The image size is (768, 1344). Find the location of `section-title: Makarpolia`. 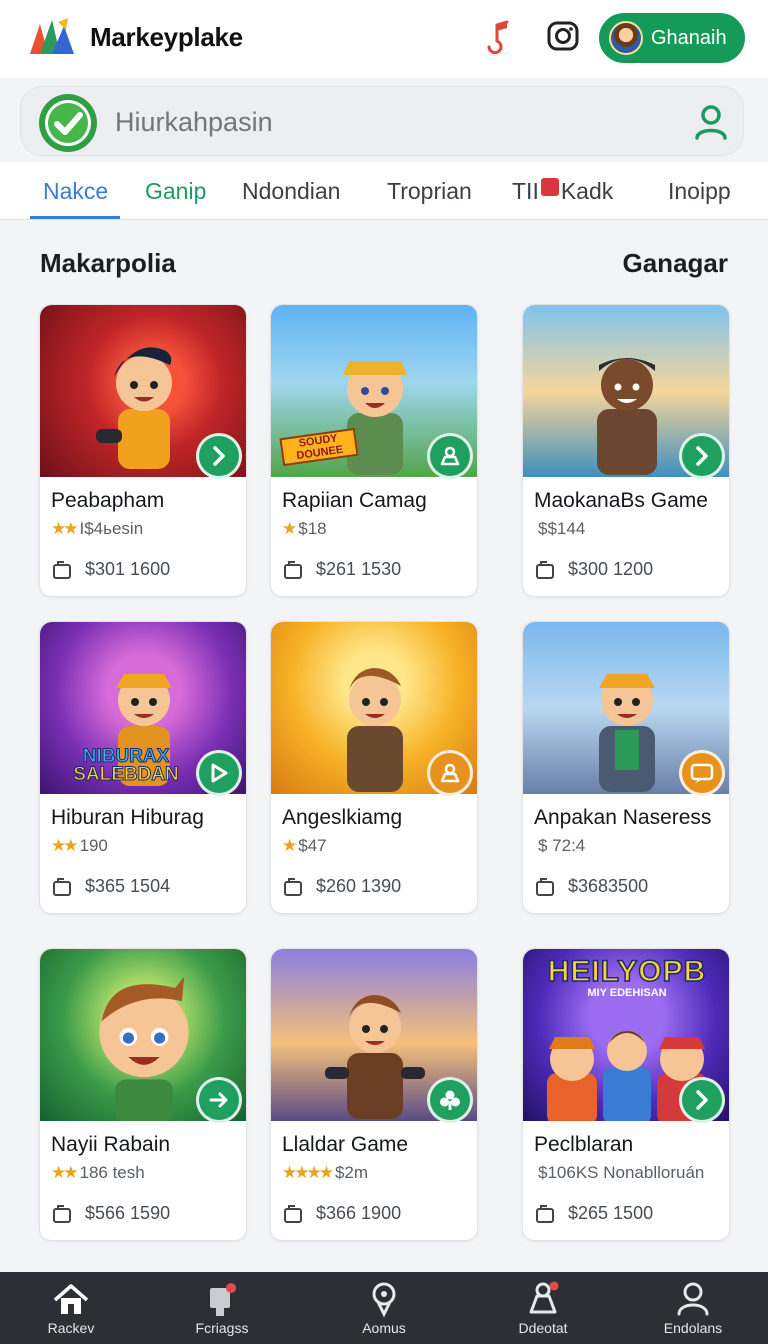

section-title: Makarpolia is located at coordinates (108, 263).